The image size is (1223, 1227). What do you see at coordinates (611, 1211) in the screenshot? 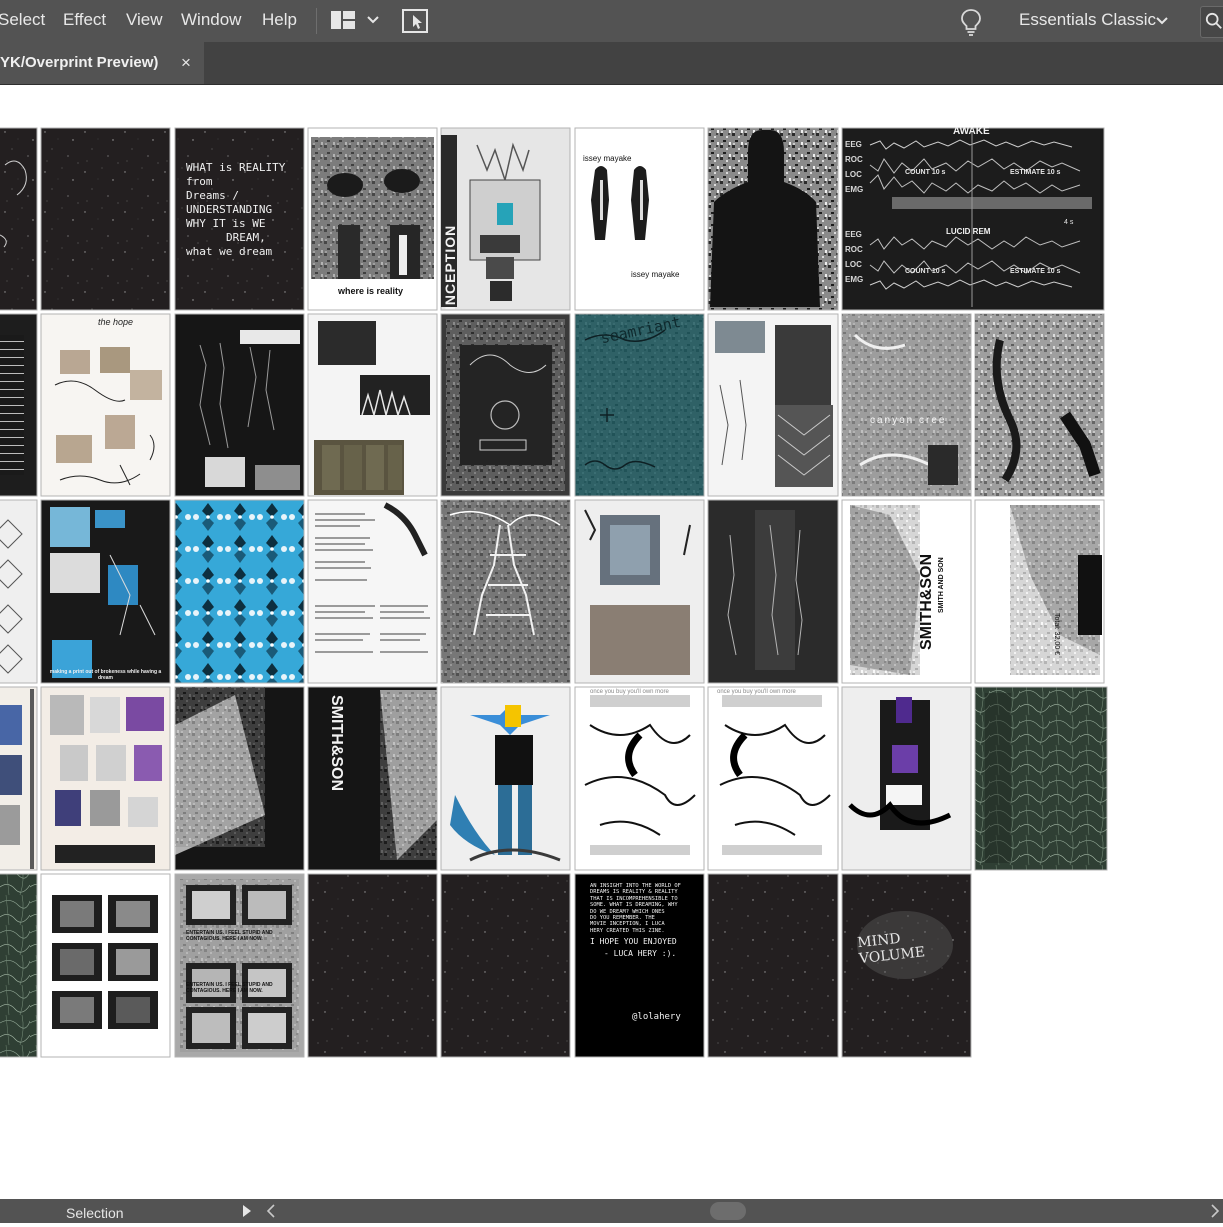
I see `status-bar: Selection` at bounding box center [611, 1211].